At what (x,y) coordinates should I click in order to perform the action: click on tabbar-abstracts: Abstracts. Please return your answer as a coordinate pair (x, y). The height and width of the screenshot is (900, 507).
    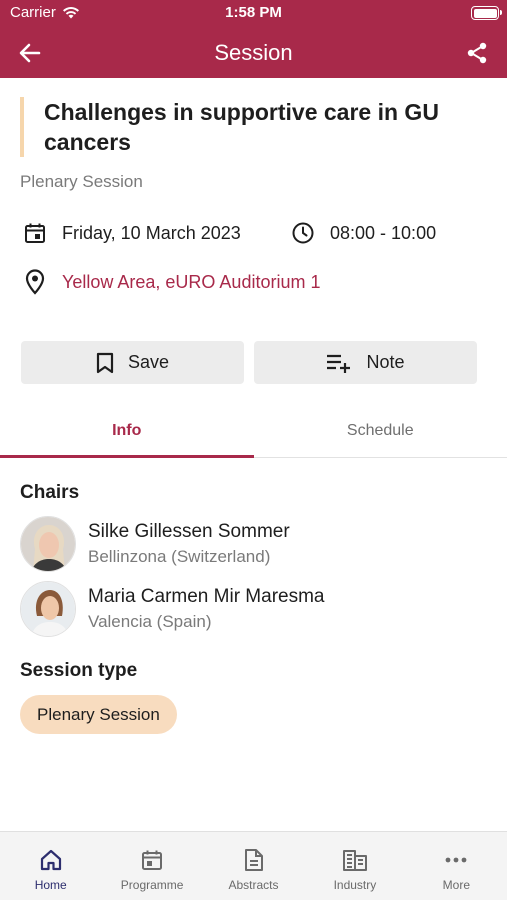
    Looking at the image, I should click on (253, 866).